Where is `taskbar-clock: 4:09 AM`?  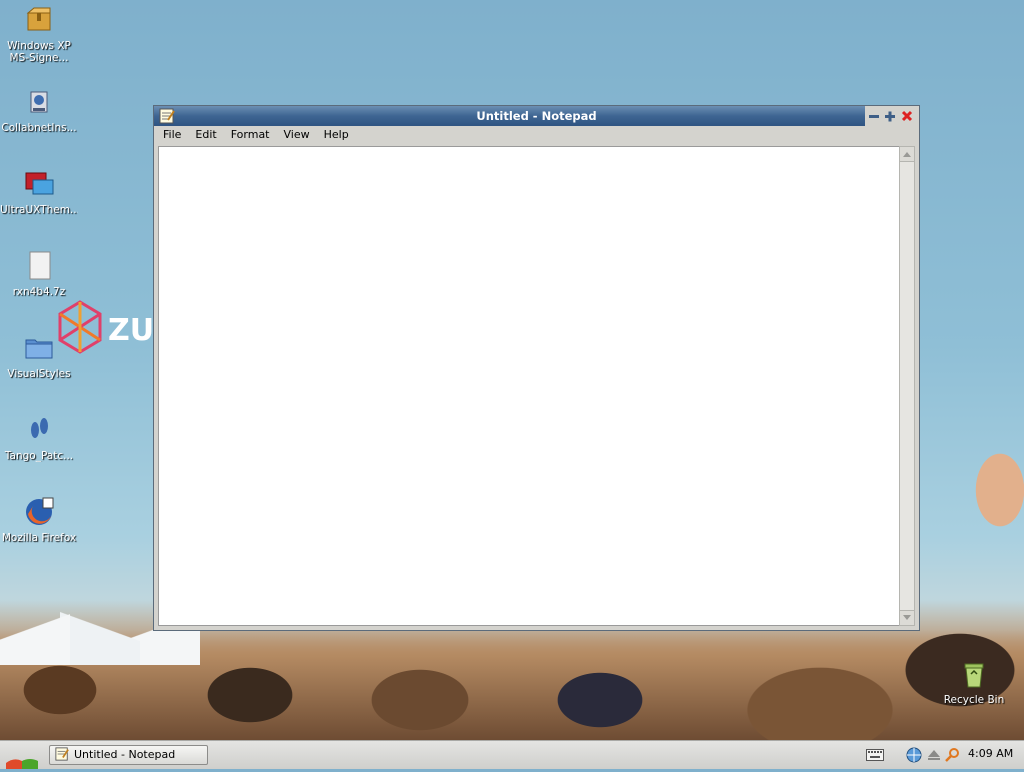 taskbar-clock: 4:09 AM is located at coordinates (990, 753).